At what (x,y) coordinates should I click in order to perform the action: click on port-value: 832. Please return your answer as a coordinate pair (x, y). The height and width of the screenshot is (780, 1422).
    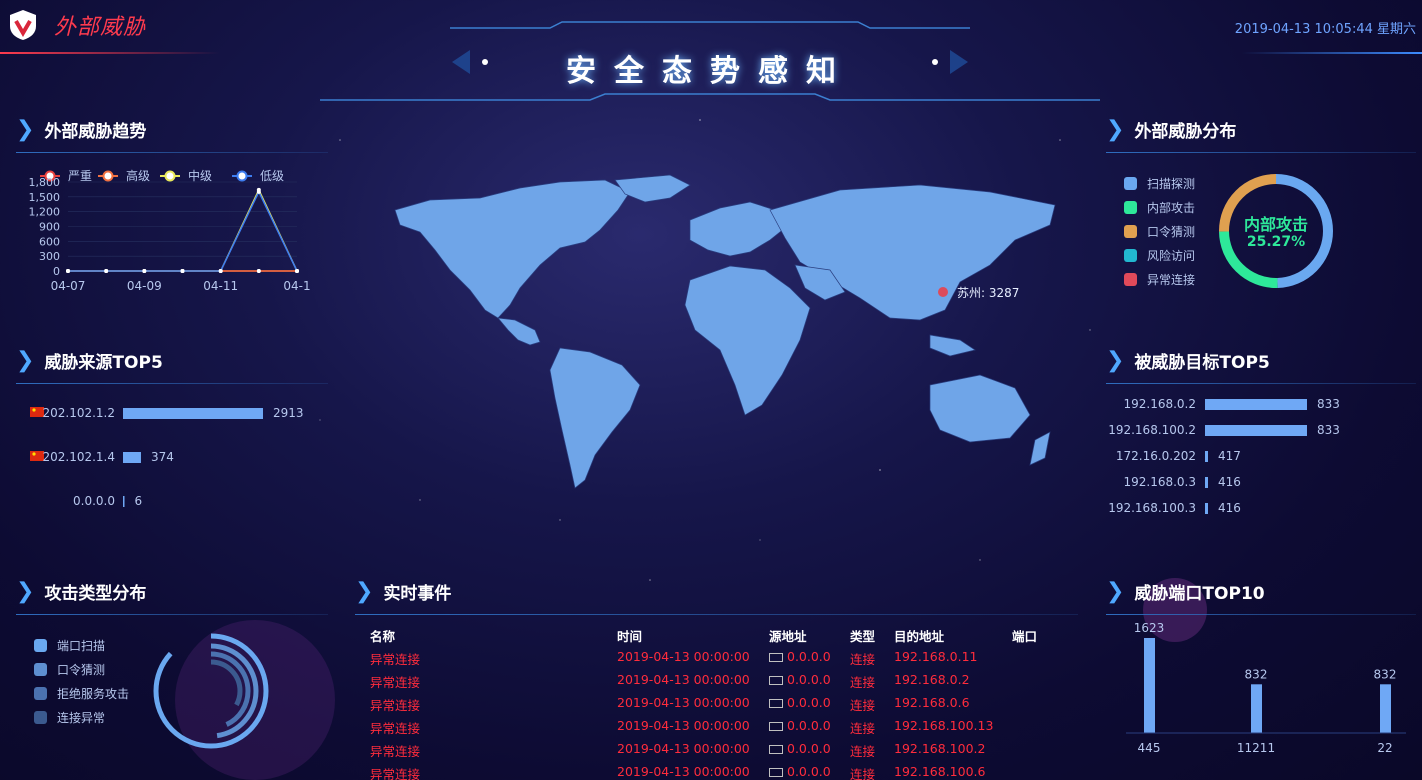
    Looking at the image, I should click on (1256, 674).